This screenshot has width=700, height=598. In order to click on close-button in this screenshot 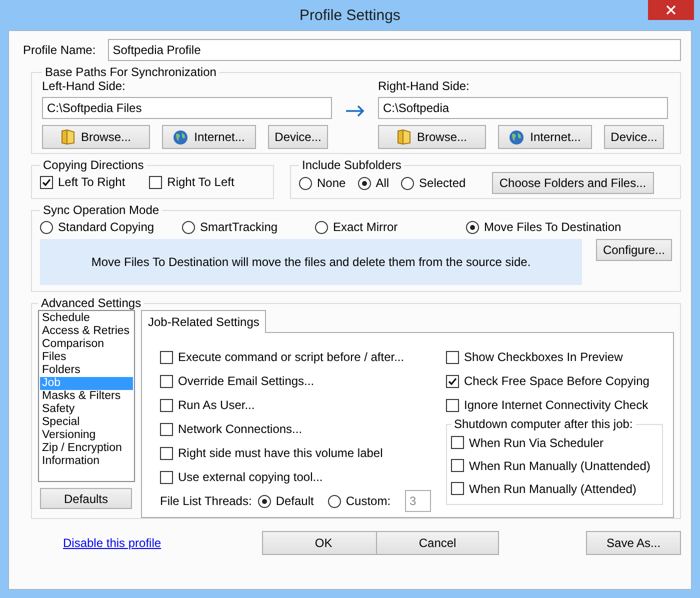, I will do `click(671, 10)`.